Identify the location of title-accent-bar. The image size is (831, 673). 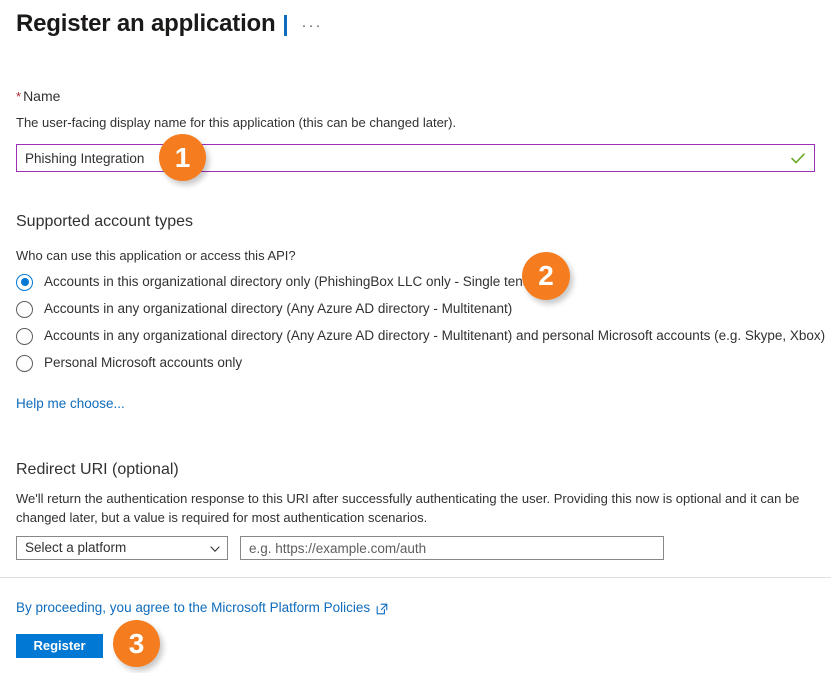
(286, 25).